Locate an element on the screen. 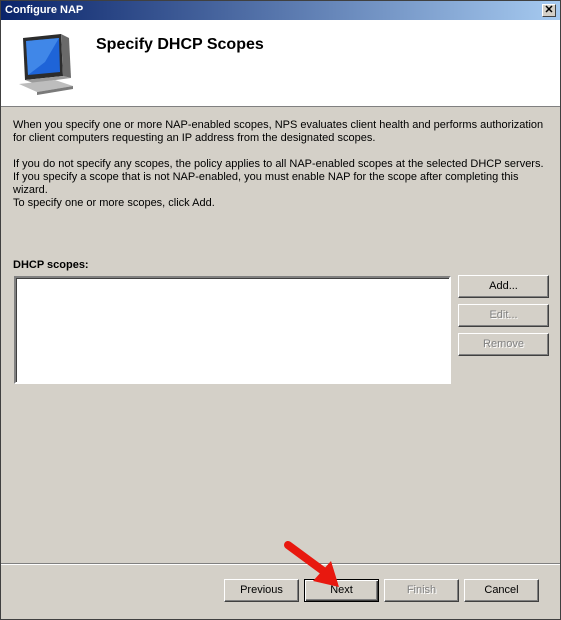 This screenshot has height=620, width=561. title-bar: Configure NAP ✕ is located at coordinates (280, 10).